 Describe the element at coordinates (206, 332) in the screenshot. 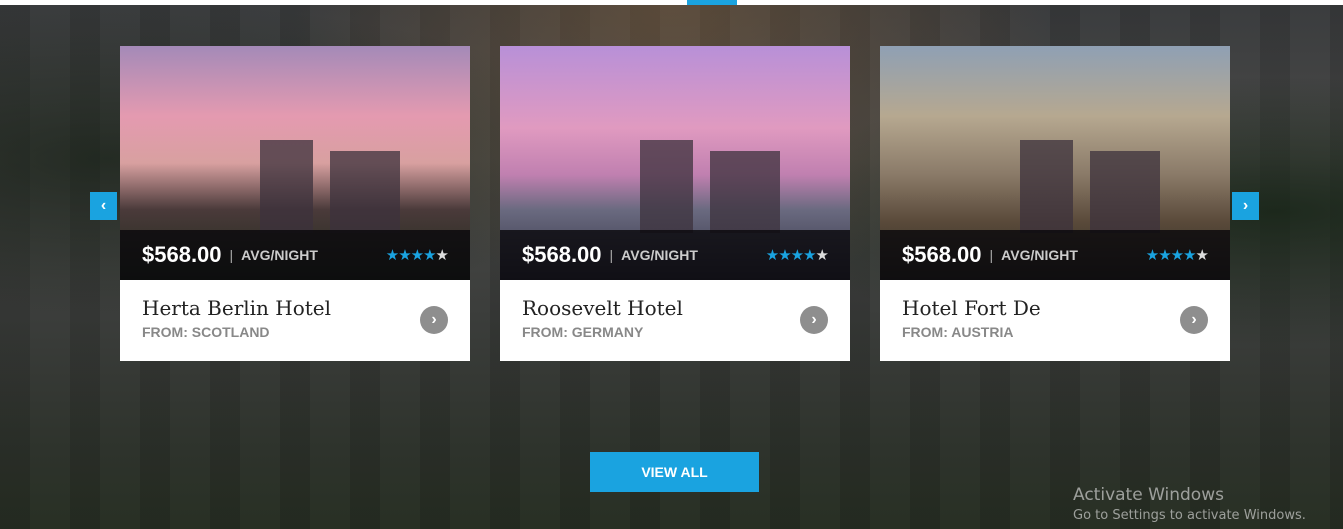

I see `hotel-origin: FROM: SCOTLAND` at that location.